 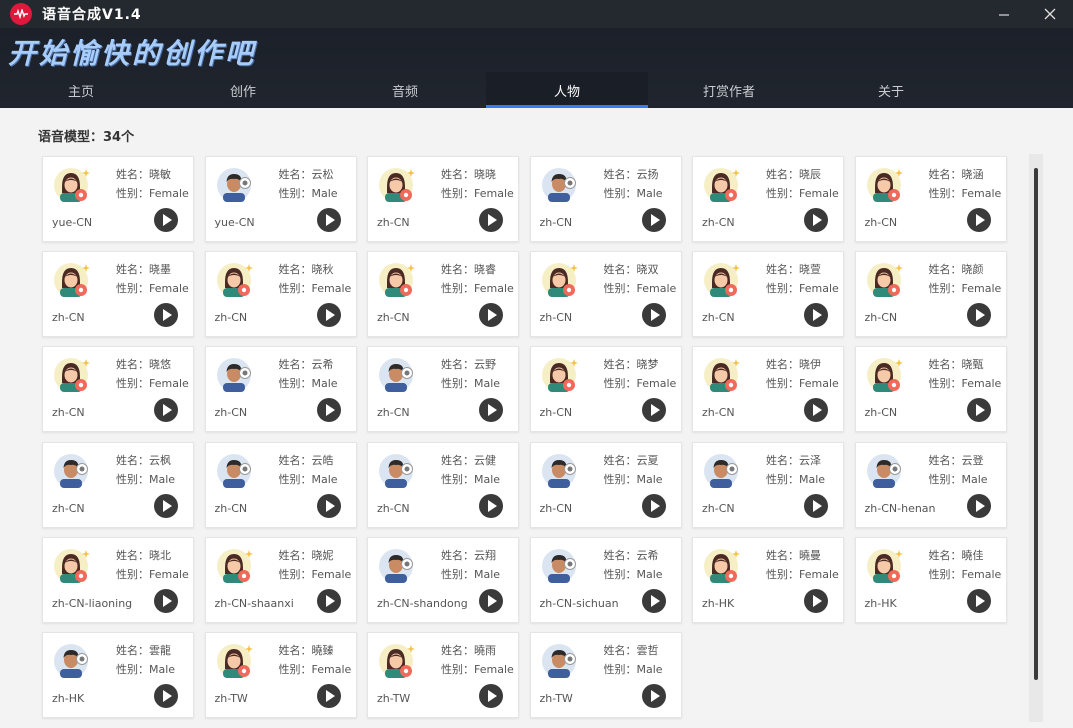 What do you see at coordinates (930, 294) in the screenshot?
I see `voice-model-card: 姓名：晓颜 性别：Female zh-CN` at bounding box center [930, 294].